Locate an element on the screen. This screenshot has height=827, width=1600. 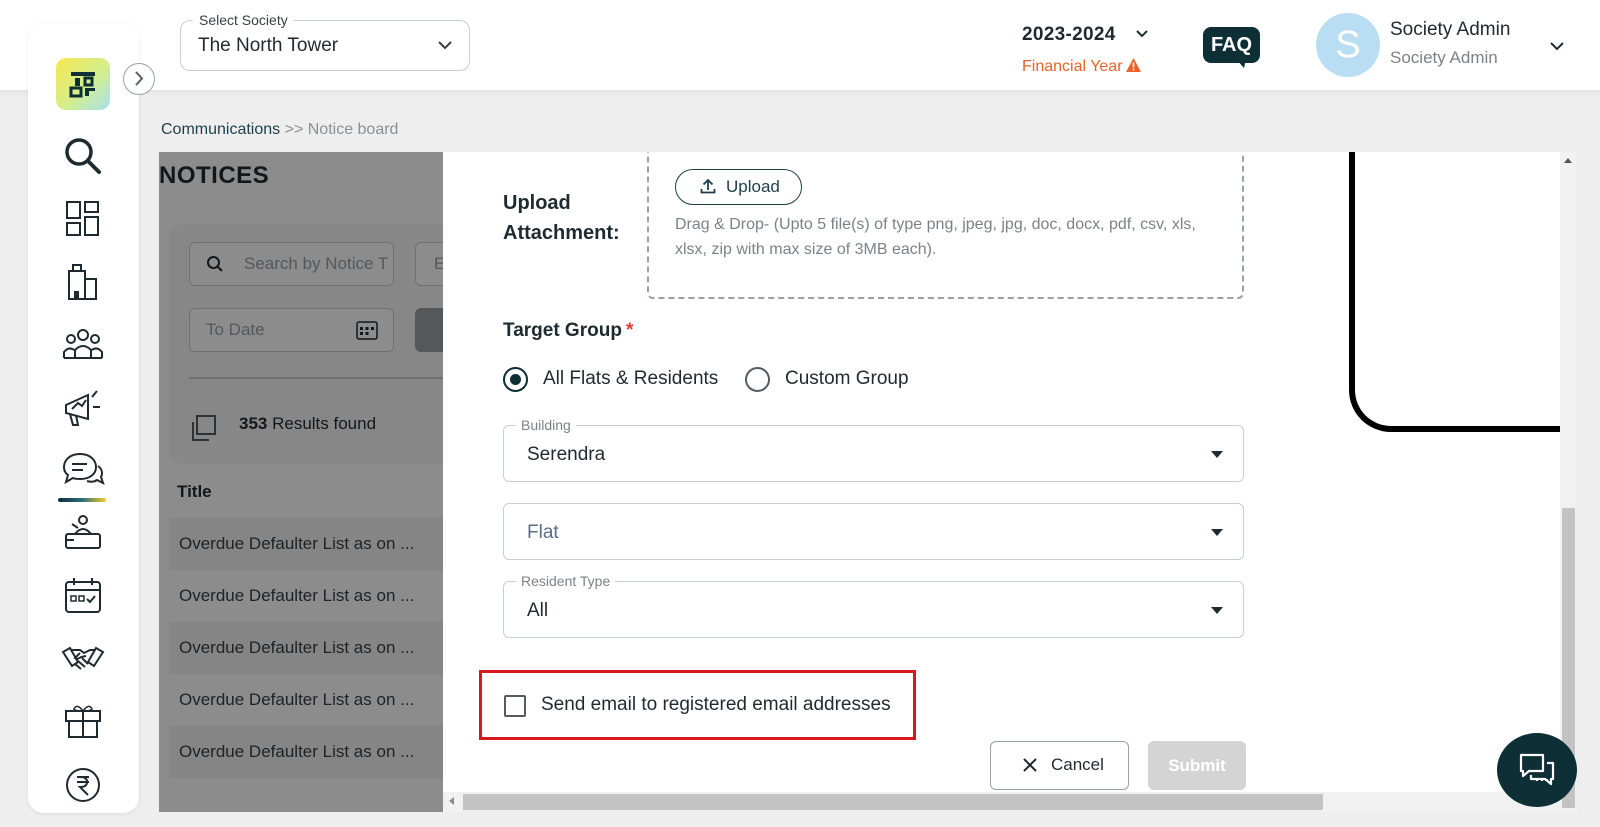
app-logo is located at coordinates (83, 84).